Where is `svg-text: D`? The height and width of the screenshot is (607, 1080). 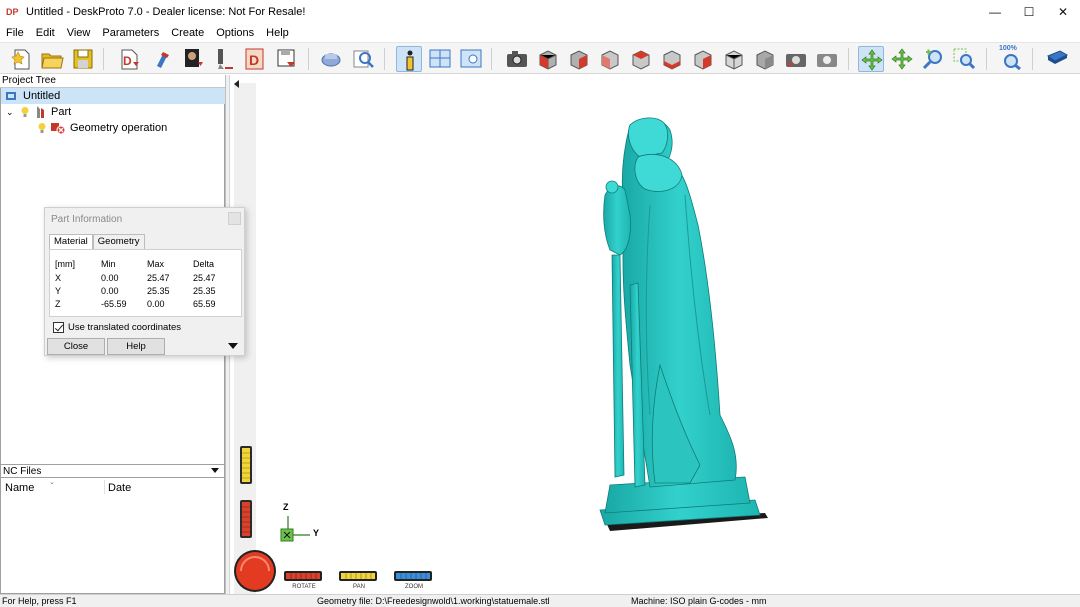
svg-text: D is located at coordinates (127, 61).